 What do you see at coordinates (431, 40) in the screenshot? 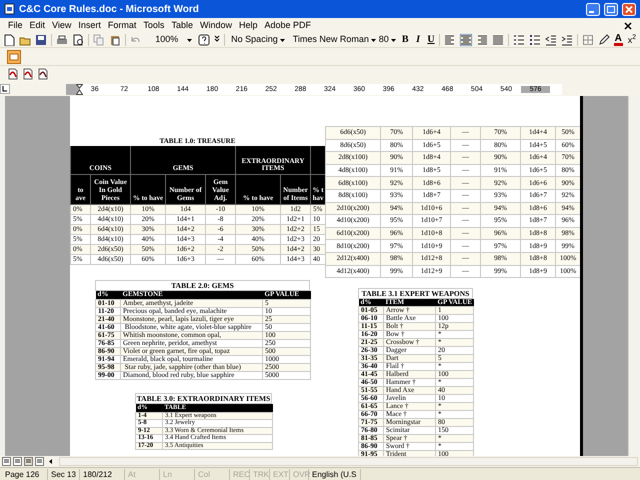
I see `underline-button: U` at bounding box center [431, 40].